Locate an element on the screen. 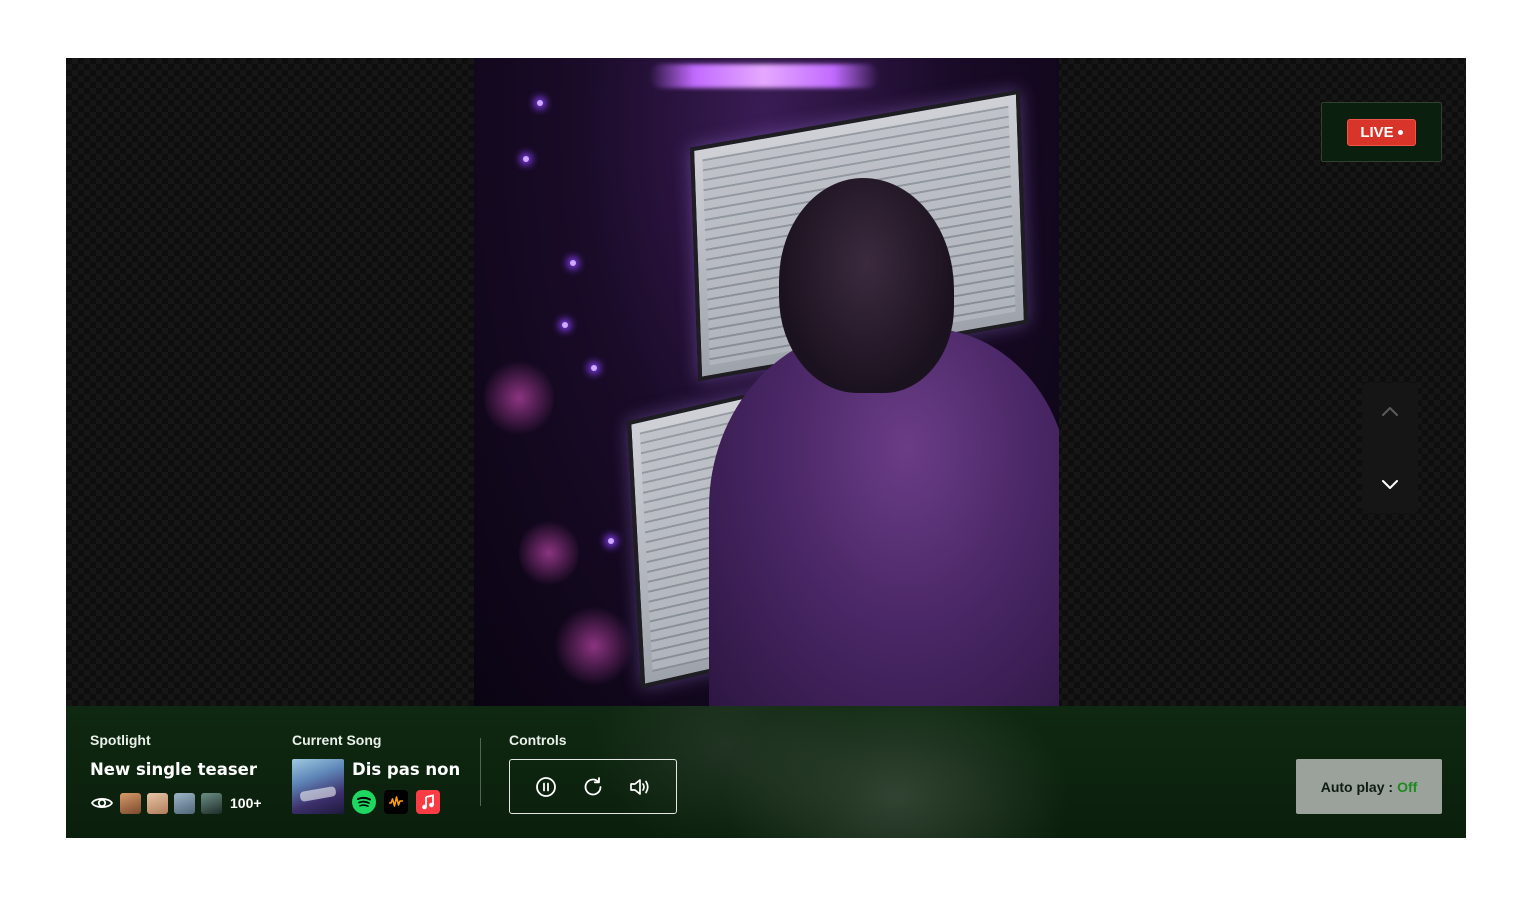 This screenshot has height=902, width=1536. playback-controls is located at coordinates (593, 786).